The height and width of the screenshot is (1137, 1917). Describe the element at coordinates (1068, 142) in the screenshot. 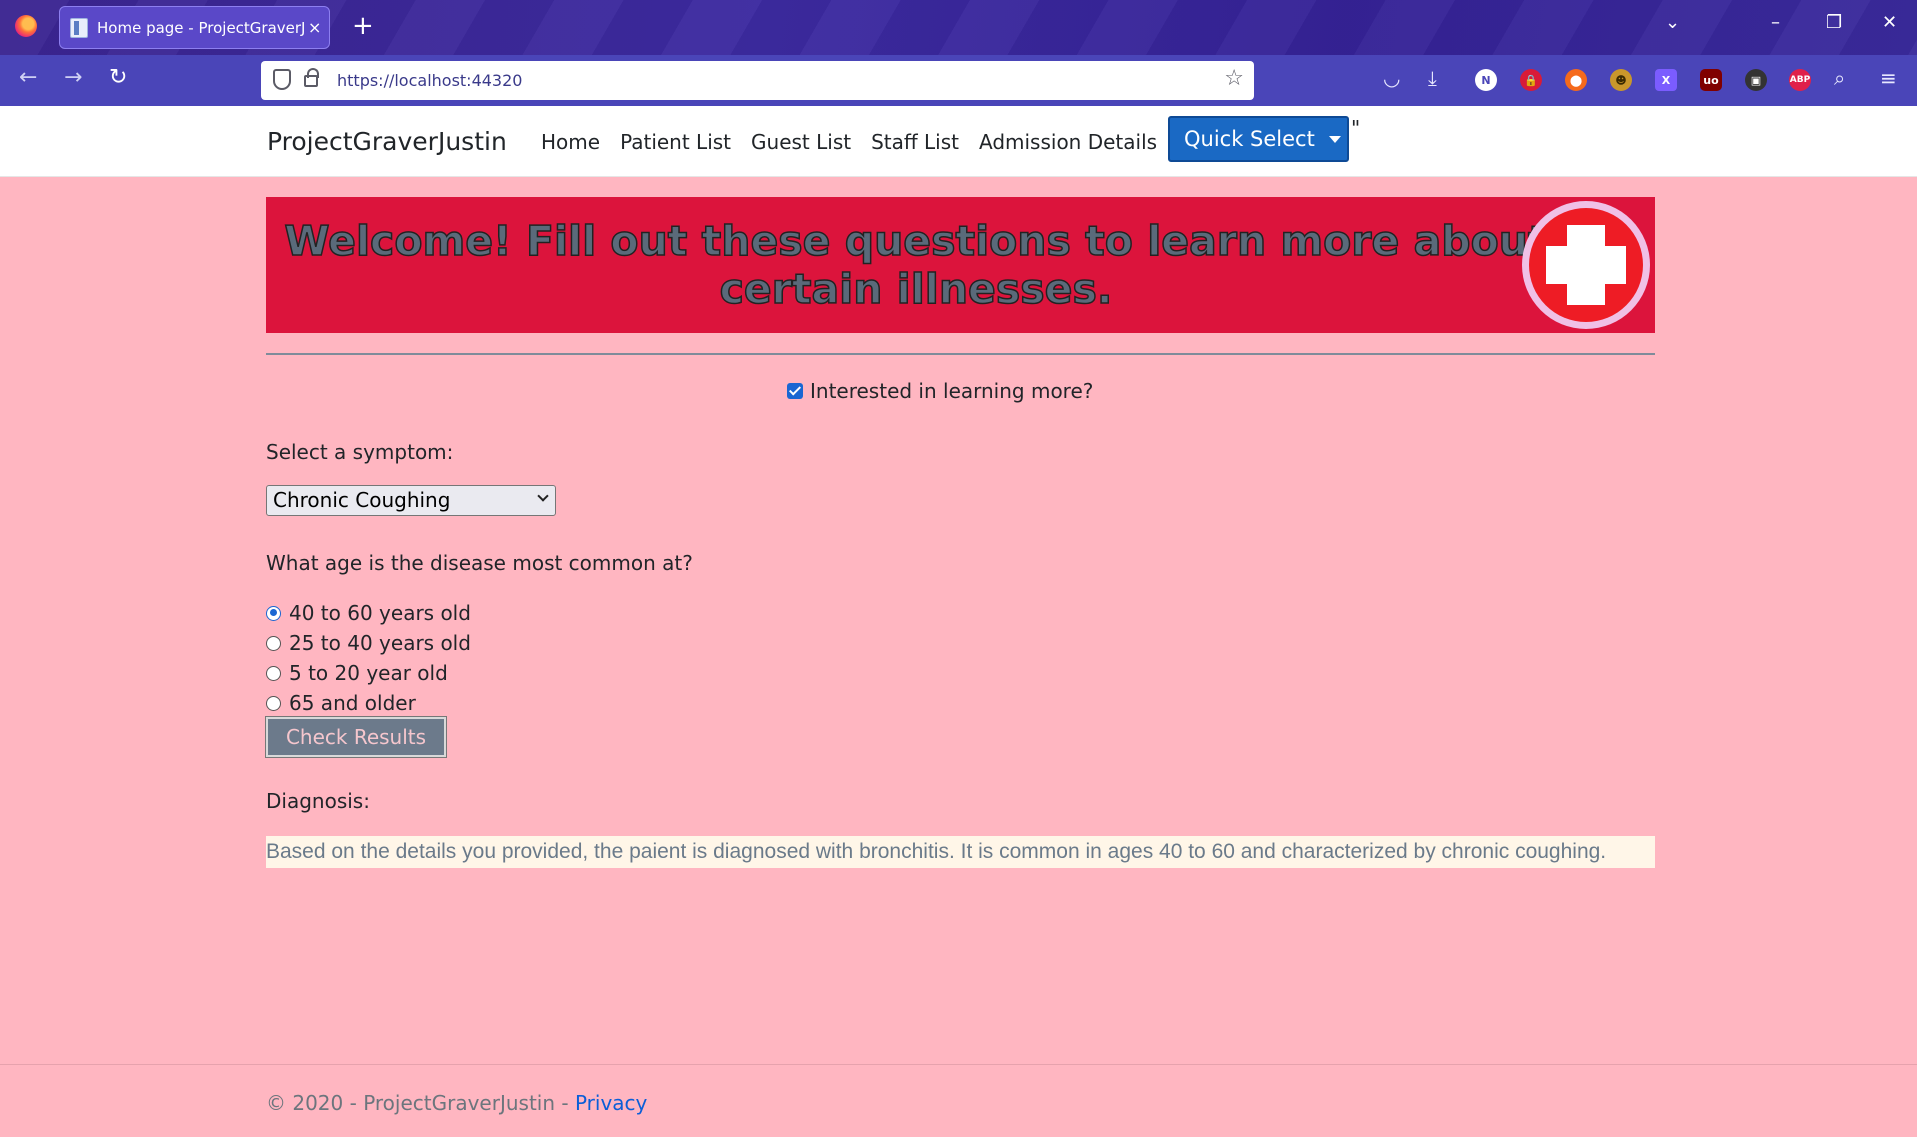

I see `nav-link-admission-details: Admission Details` at that location.